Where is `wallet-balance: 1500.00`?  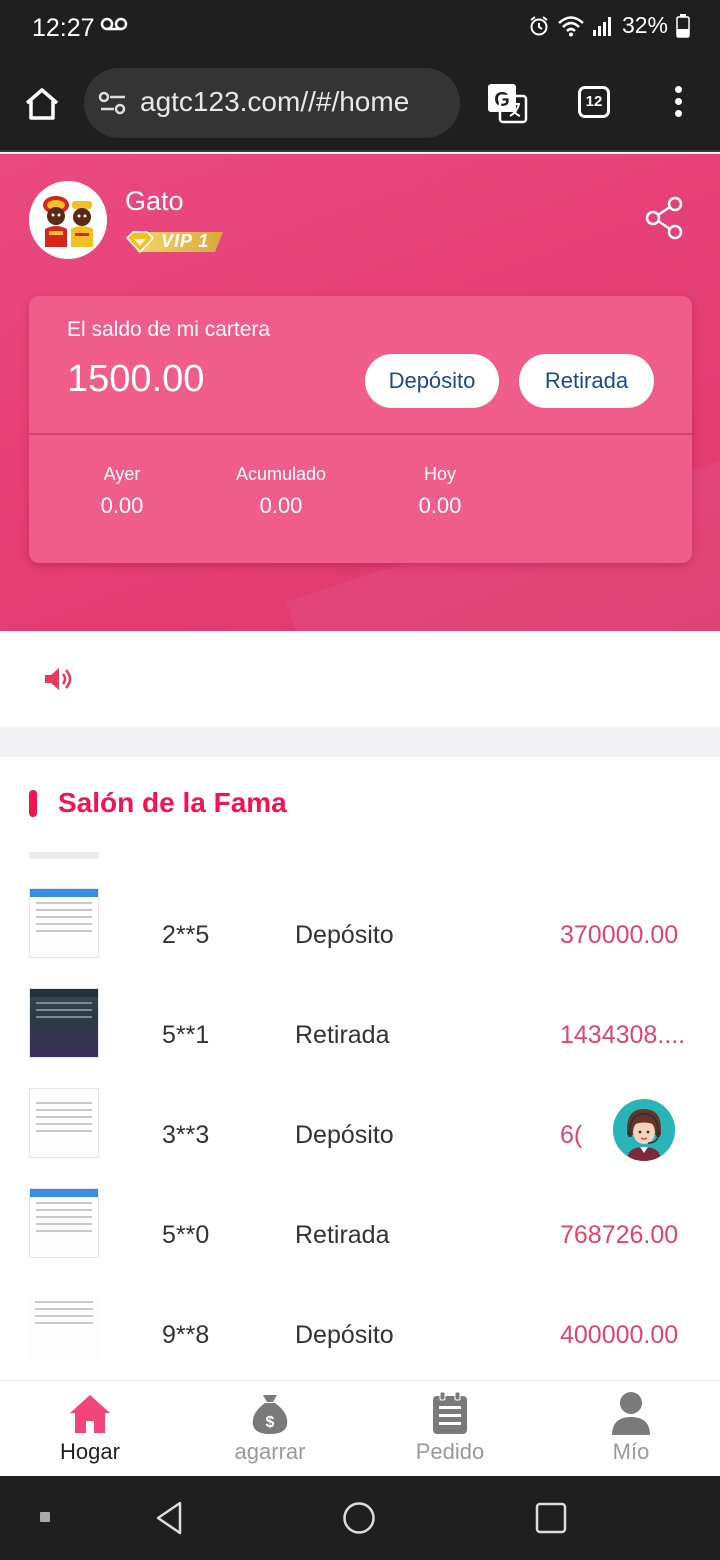 wallet-balance: 1500.00 is located at coordinates (136, 379).